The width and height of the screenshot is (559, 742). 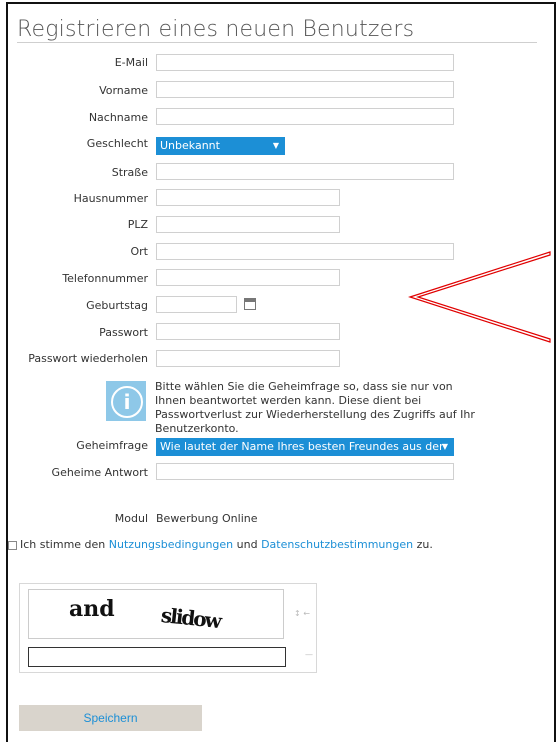 I want to click on annotation-arrow, so click(x=479, y=297).